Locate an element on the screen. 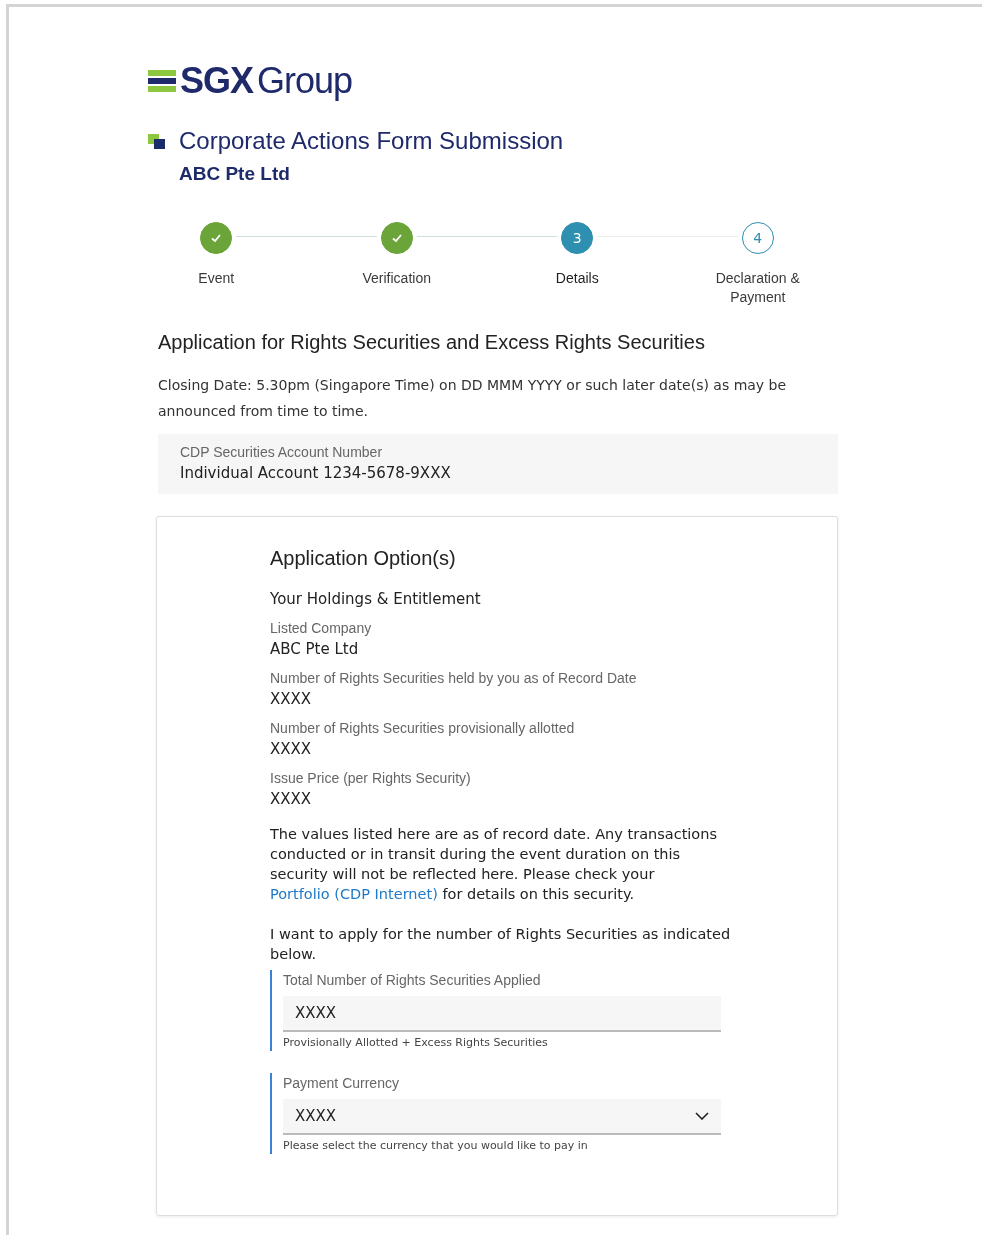 The image size is (982, 1238). step-number: 3 is located at coordinates (577, 238).